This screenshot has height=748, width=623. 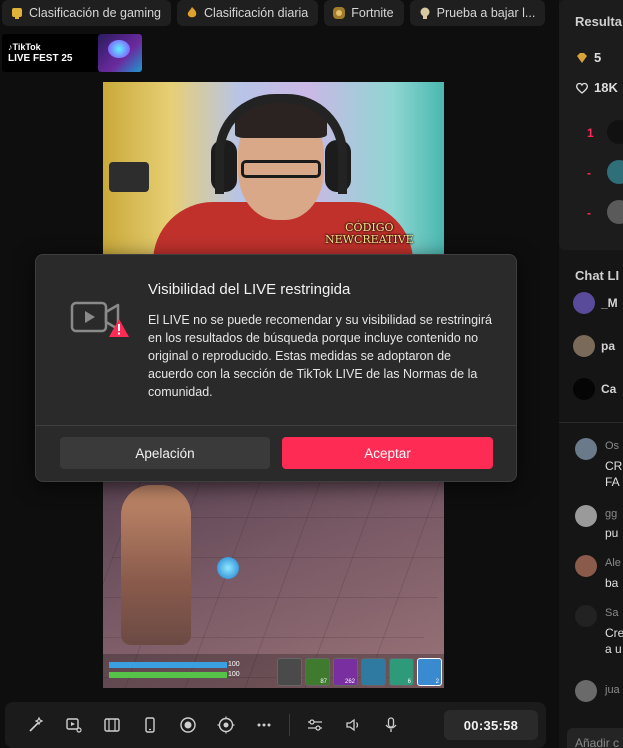 What do you see at coordinates (249, 289) in the screenshot?
I see `dialog-title: Visibilidad del LIVE restringida` at bounding box center [249, 289].